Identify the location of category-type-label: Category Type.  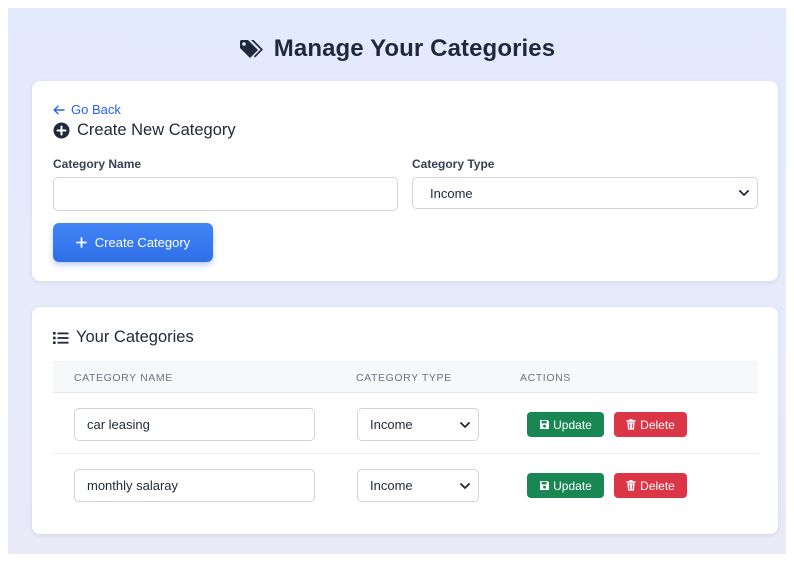
(453, 164).